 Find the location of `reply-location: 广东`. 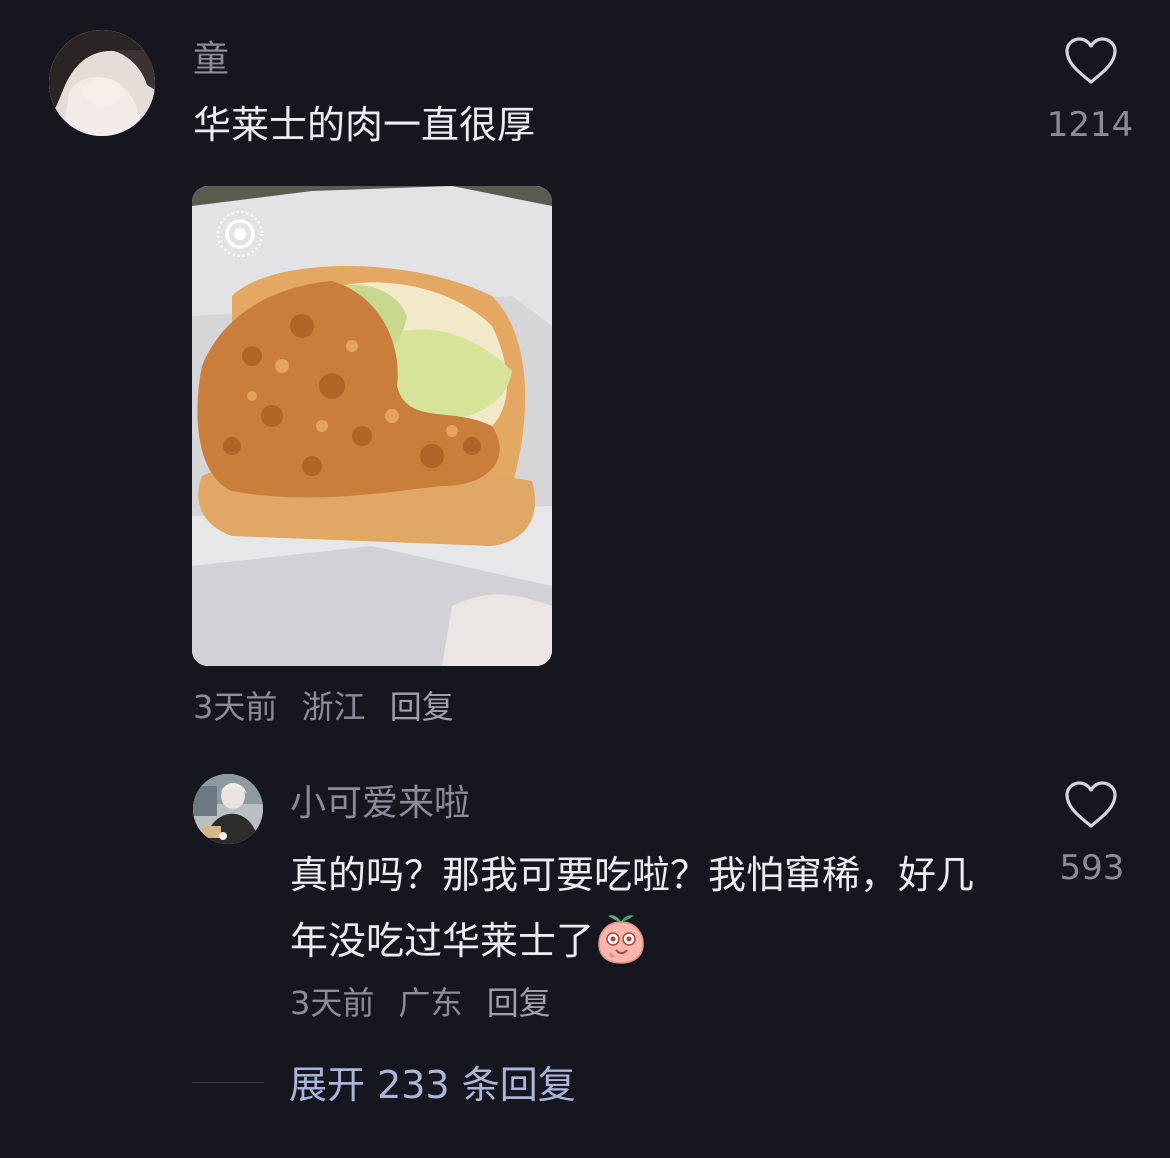

reply-location: 广东 is located at coordinates (430, 1003).